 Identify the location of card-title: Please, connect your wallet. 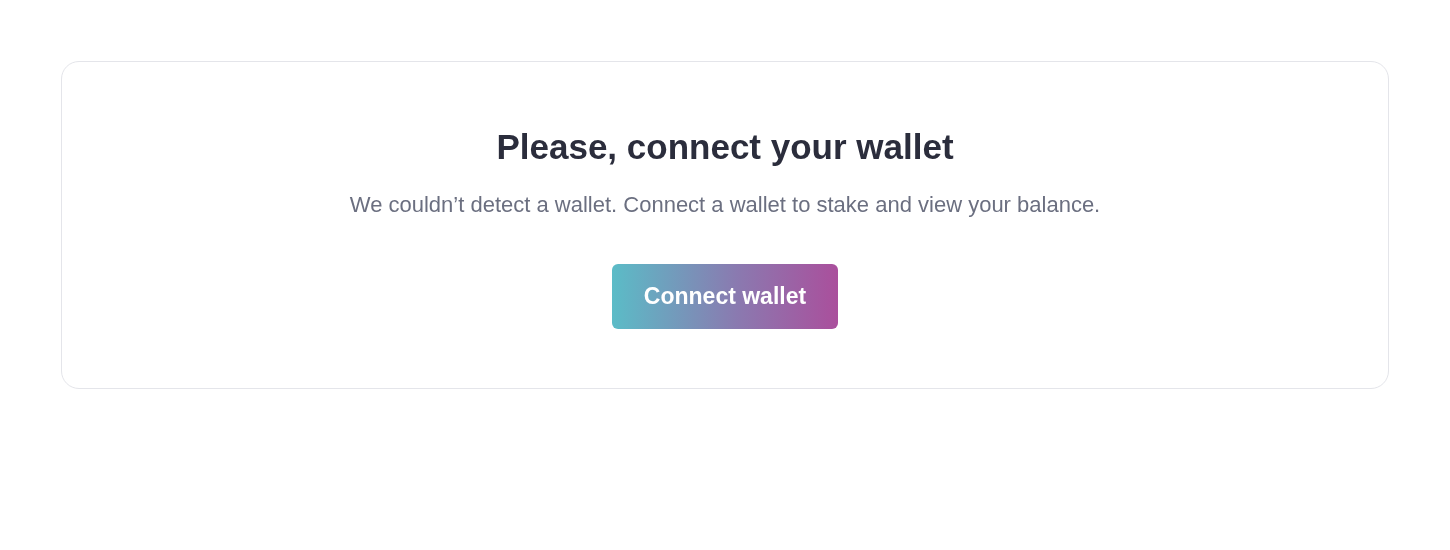
(725, 147).